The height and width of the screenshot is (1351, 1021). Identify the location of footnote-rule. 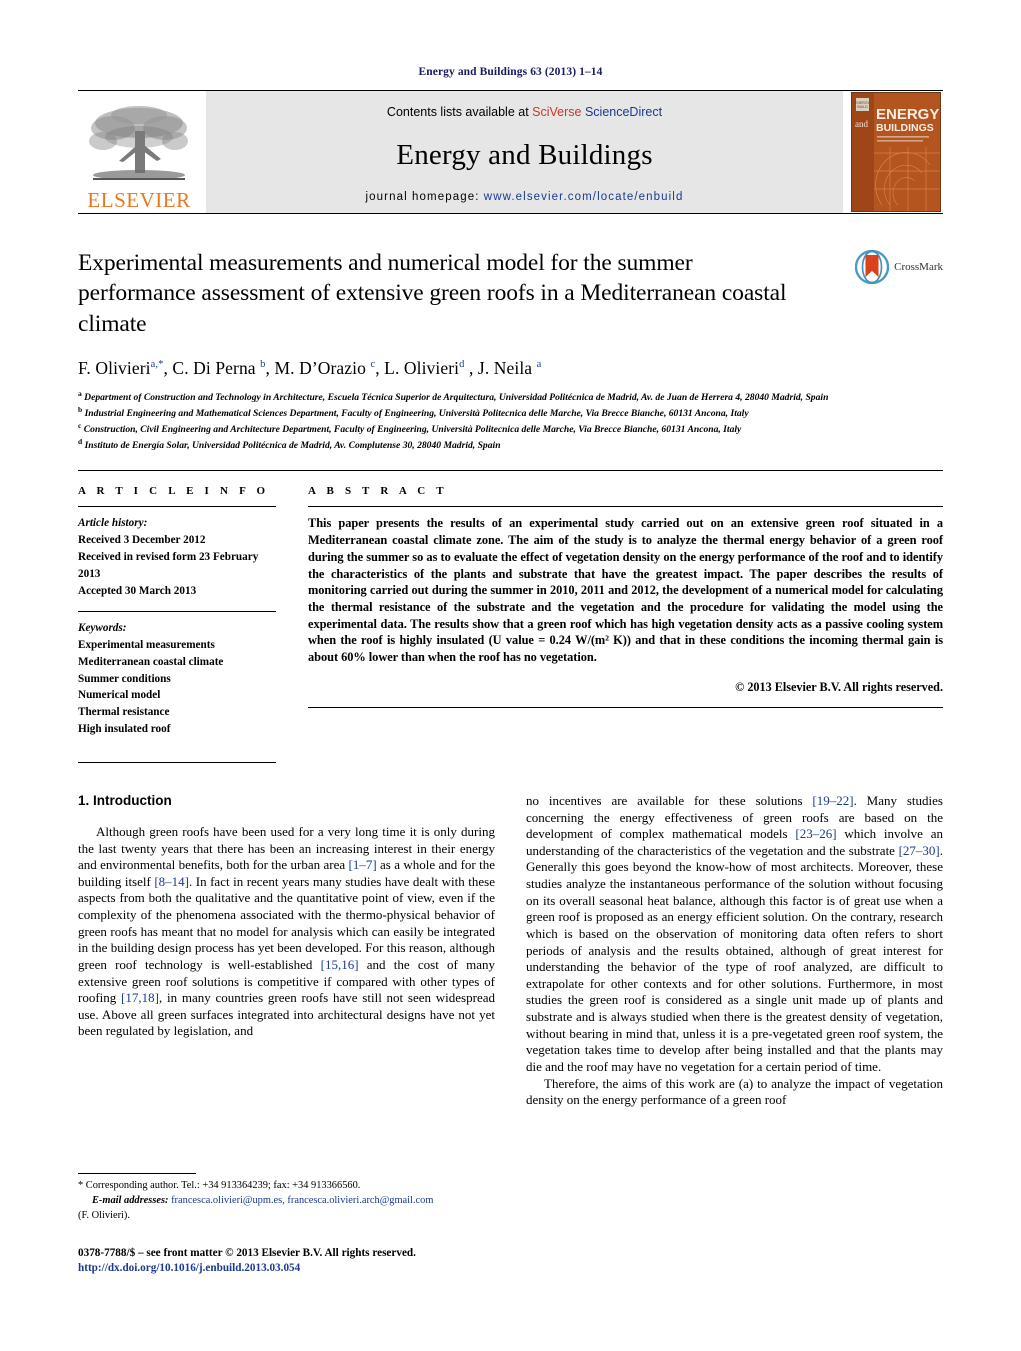
(137, 1174).